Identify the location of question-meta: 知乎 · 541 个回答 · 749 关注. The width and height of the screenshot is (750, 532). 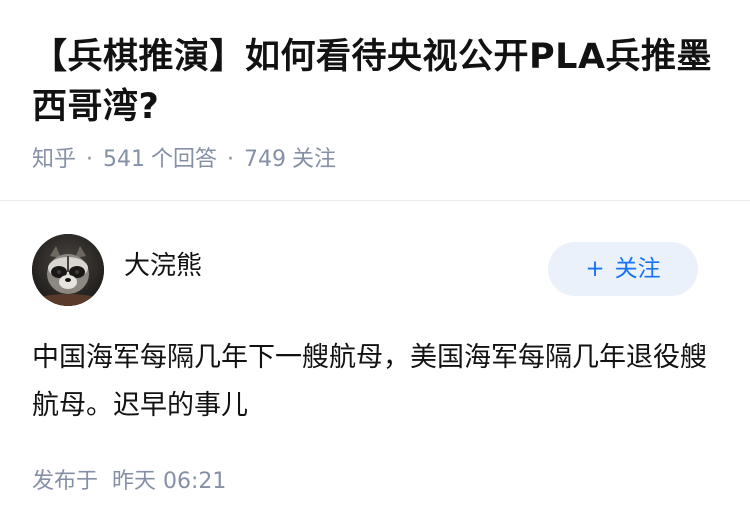
(184, 160).